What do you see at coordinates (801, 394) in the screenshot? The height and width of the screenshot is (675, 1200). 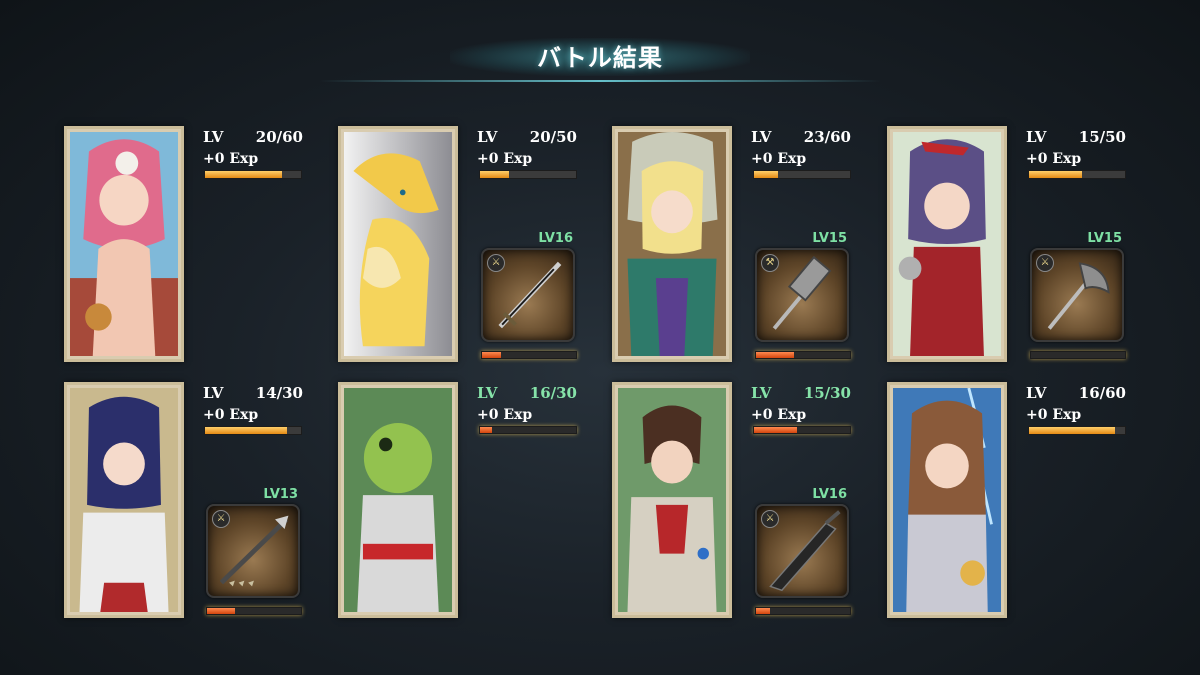 I see `unit-level: LV 15/30` at bounding box center [801, 394].